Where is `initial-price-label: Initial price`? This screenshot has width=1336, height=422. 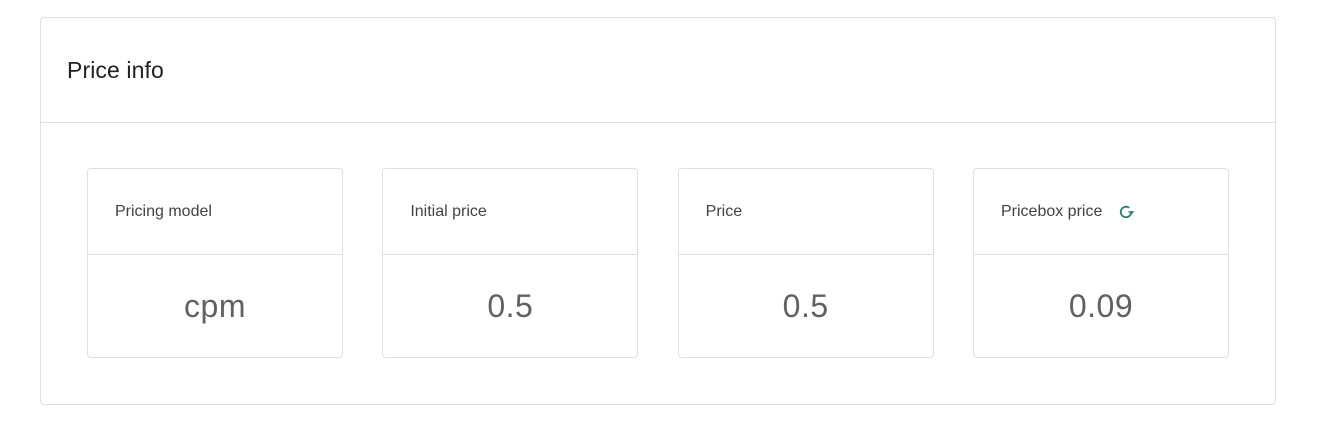 initial-price-label: Initial price is located at coordinates (448, 211).